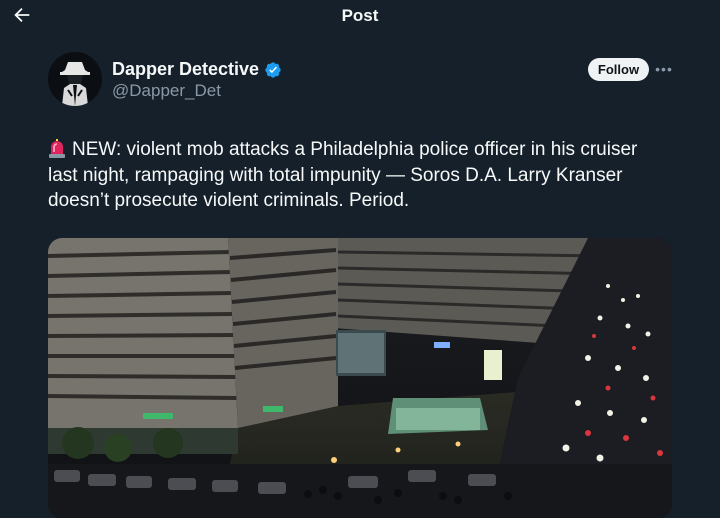 This screenshot has height=518, width=720. I want to click on author-name-row: Dapper Detective, so click(197, 69).